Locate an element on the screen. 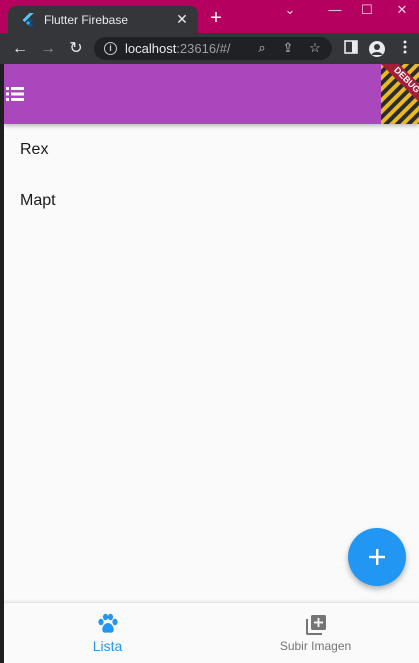  add-photo-library-icon is located at coordinates (315, 625).